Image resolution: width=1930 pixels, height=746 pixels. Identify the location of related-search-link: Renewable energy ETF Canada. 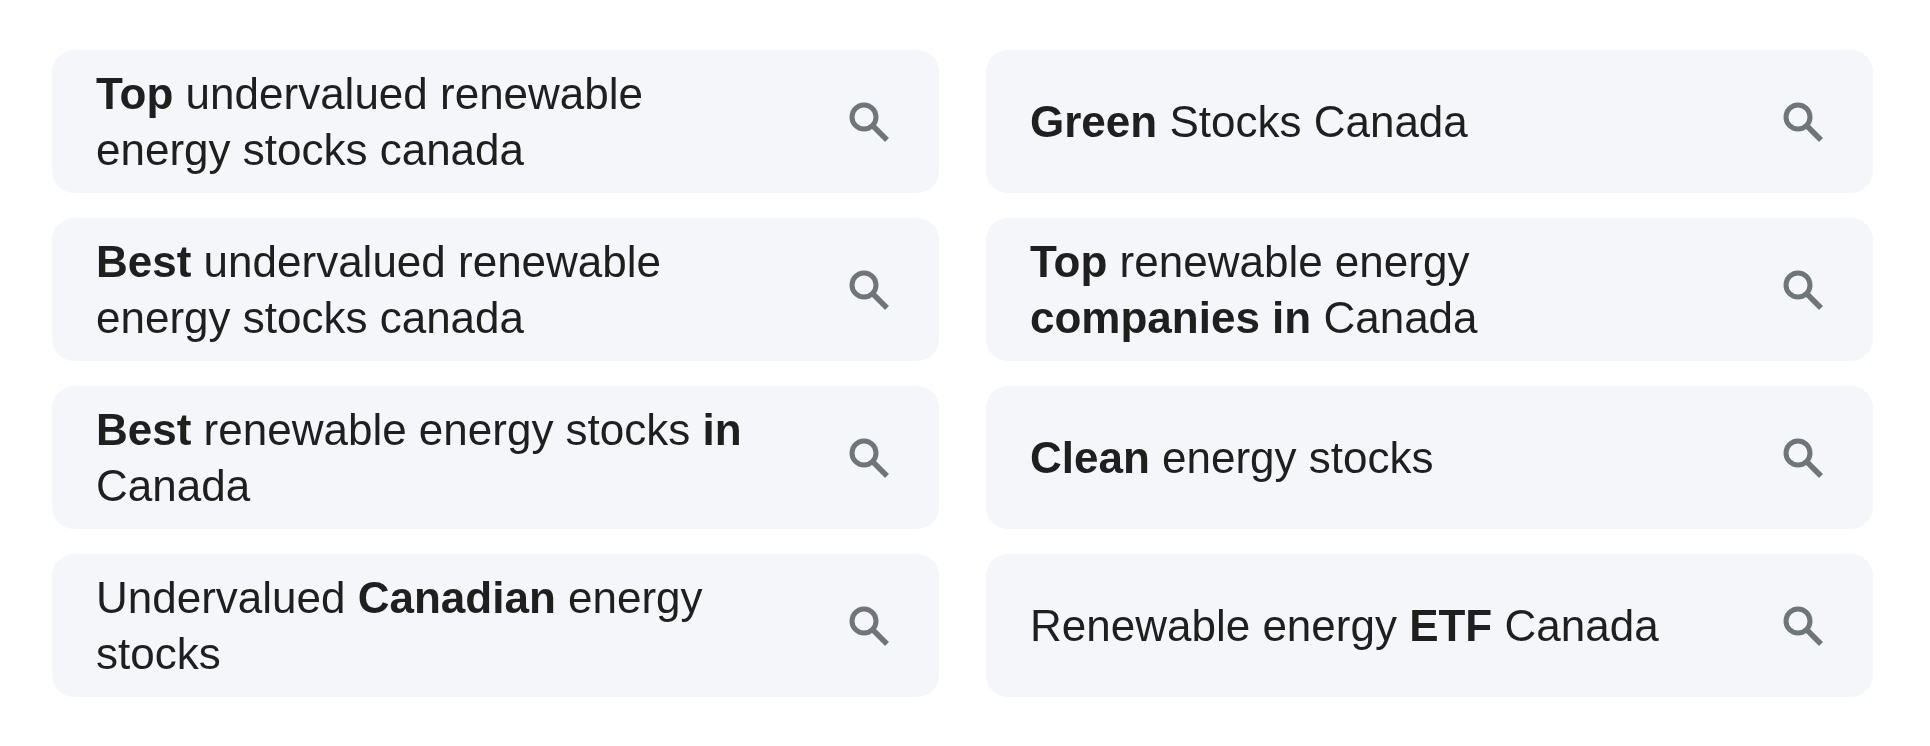
(1429, 625).